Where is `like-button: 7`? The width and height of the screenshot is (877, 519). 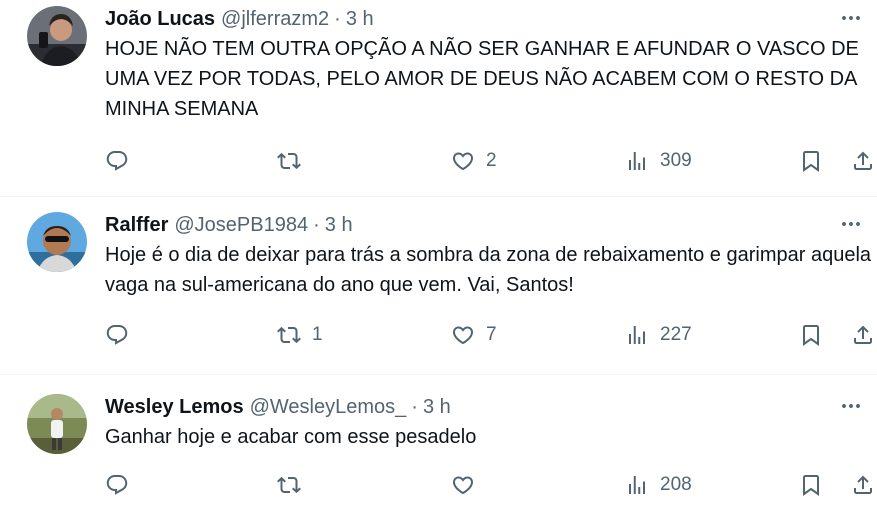 like-button: 7 is located at coordinates (474, 335).